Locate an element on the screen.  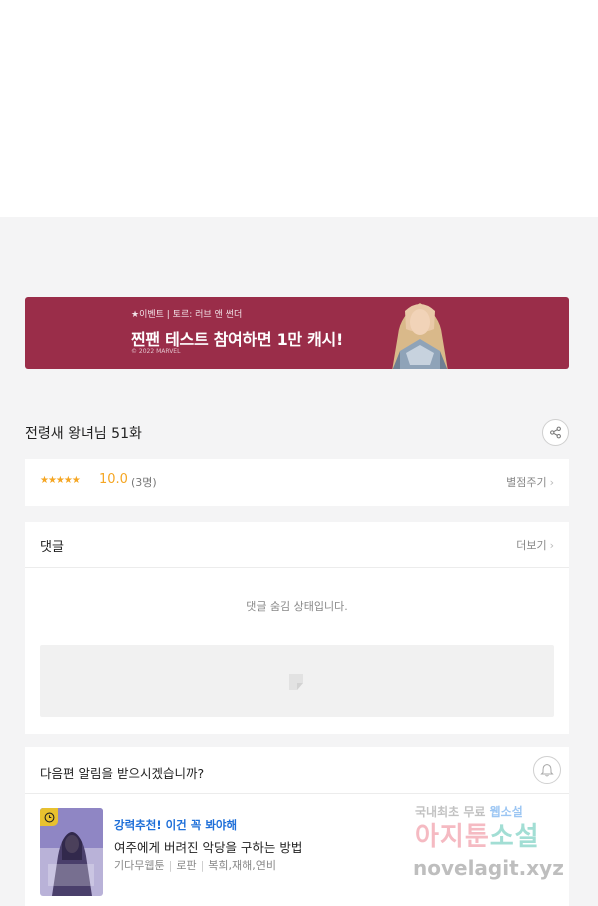
clock-icon is located at coordinates (49, 817).